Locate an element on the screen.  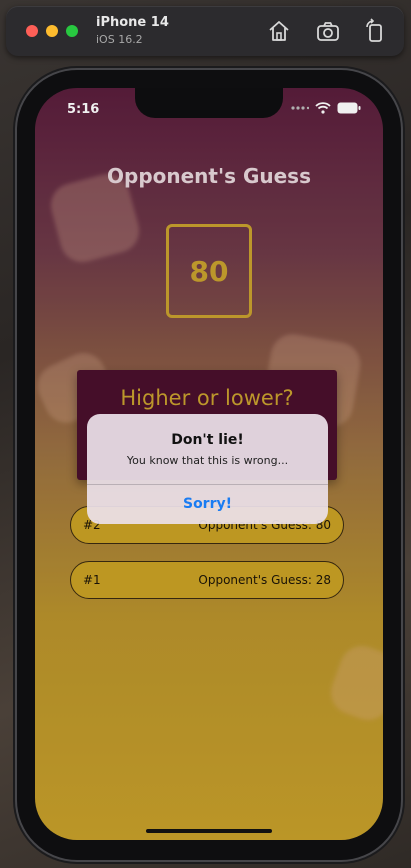
minimize-window-button is located at coordinates (52, 31).